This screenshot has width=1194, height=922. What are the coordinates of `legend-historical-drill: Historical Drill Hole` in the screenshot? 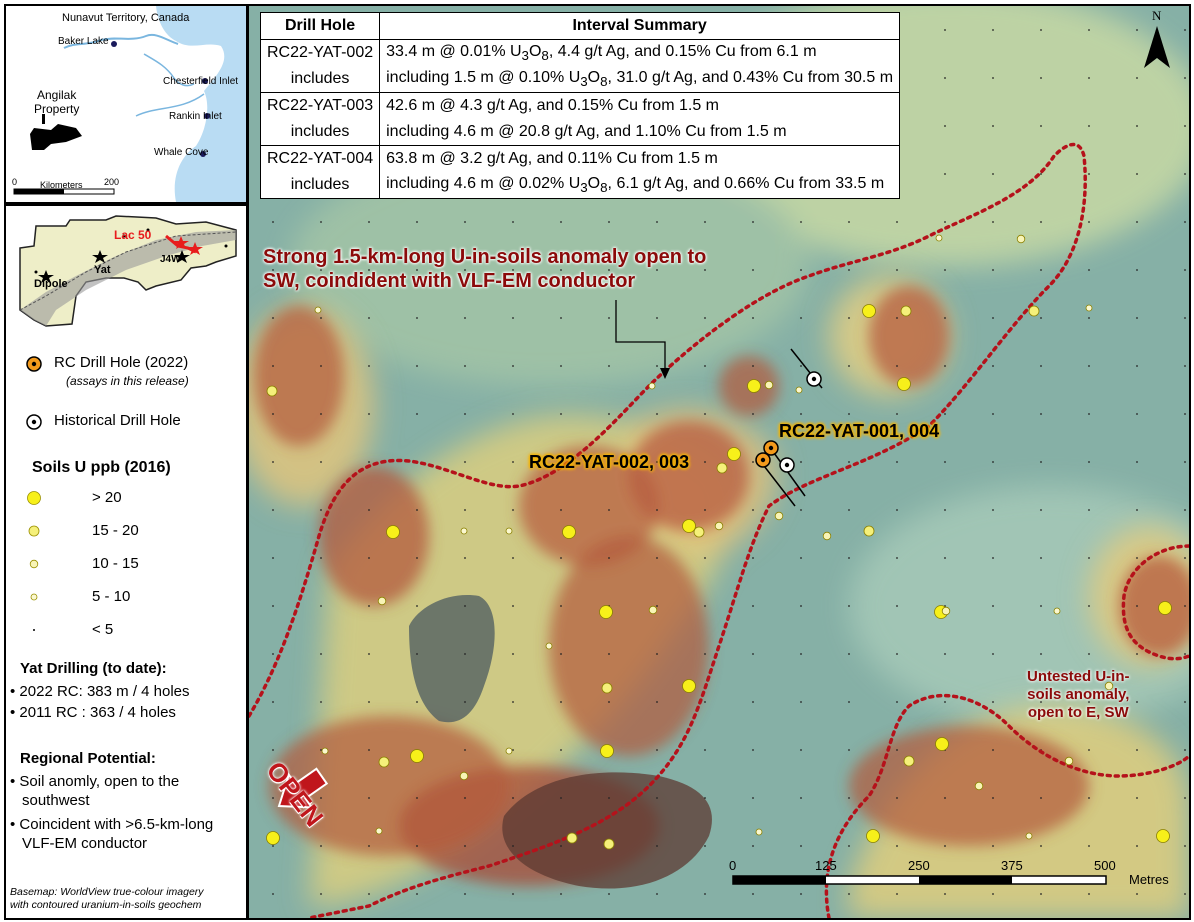 It's located at (117, 420).